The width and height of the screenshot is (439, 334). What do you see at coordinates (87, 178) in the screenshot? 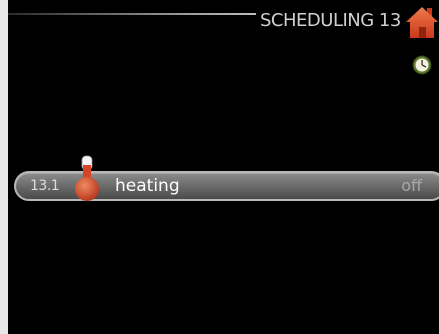
I see `thermometer-icon` at bounding box center [87, 178].